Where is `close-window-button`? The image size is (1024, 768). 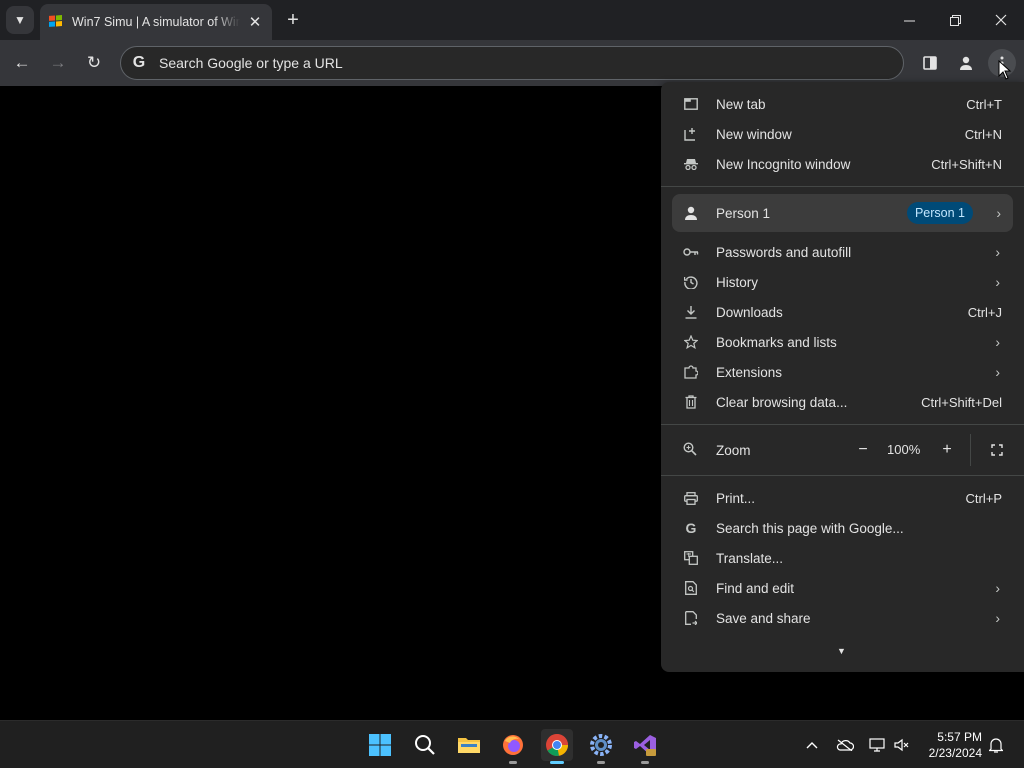
close-window-button is located at coordinates (1001, 20).